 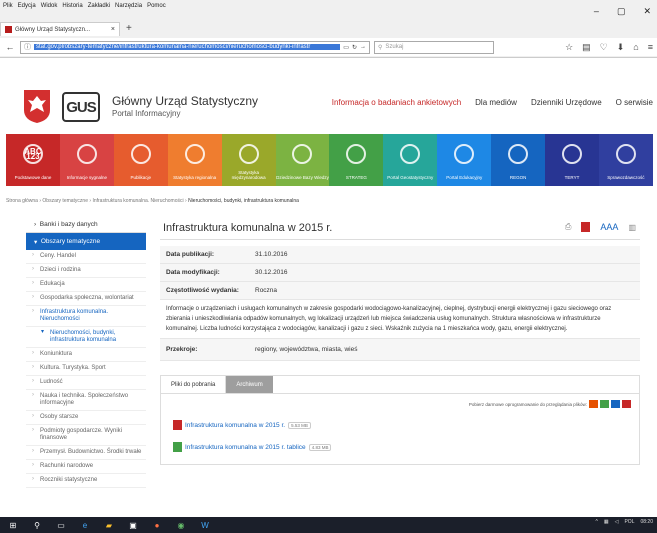 I want to click on nav-dzienniki: Dzienniki Urzędowe, so click(x=566, y=102).